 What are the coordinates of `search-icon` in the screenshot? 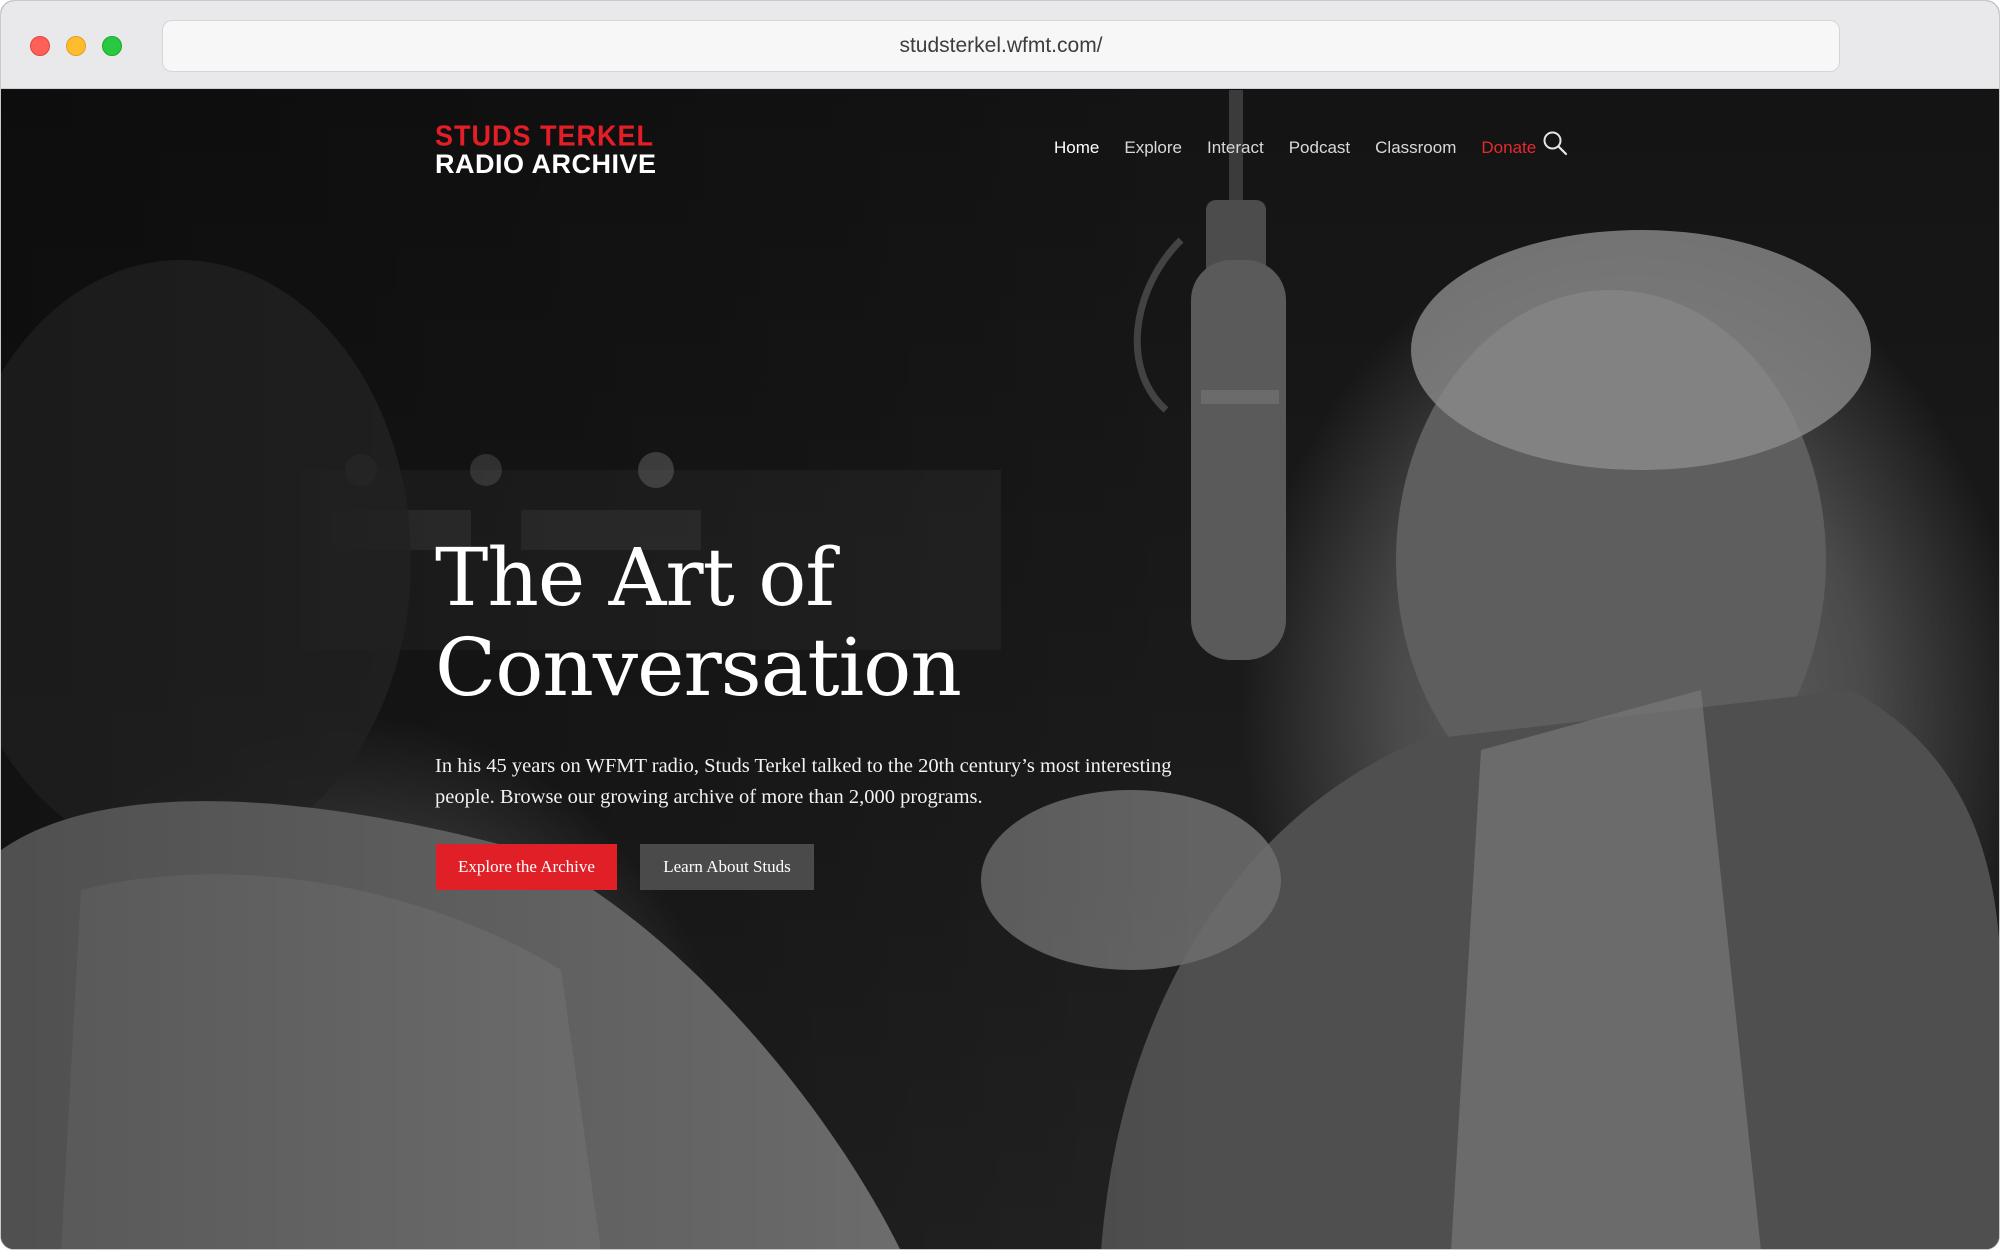 It's located at (1555, 143).